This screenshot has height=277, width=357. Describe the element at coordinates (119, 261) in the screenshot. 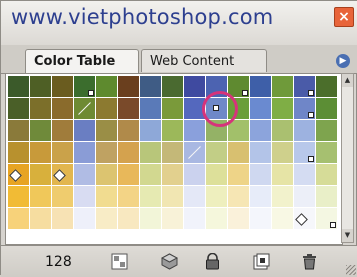

I see `web-shift-icon` at that location.